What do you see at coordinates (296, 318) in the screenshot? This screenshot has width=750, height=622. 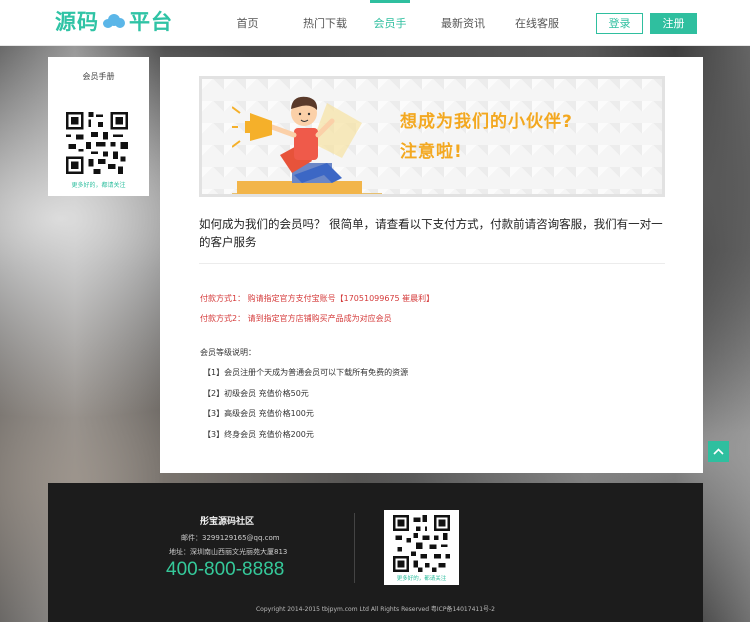 I see `payment-method-2: 付款方式2： 请到指定官方店铺购买产品成为对应会员` at bounding box center [296, 318].